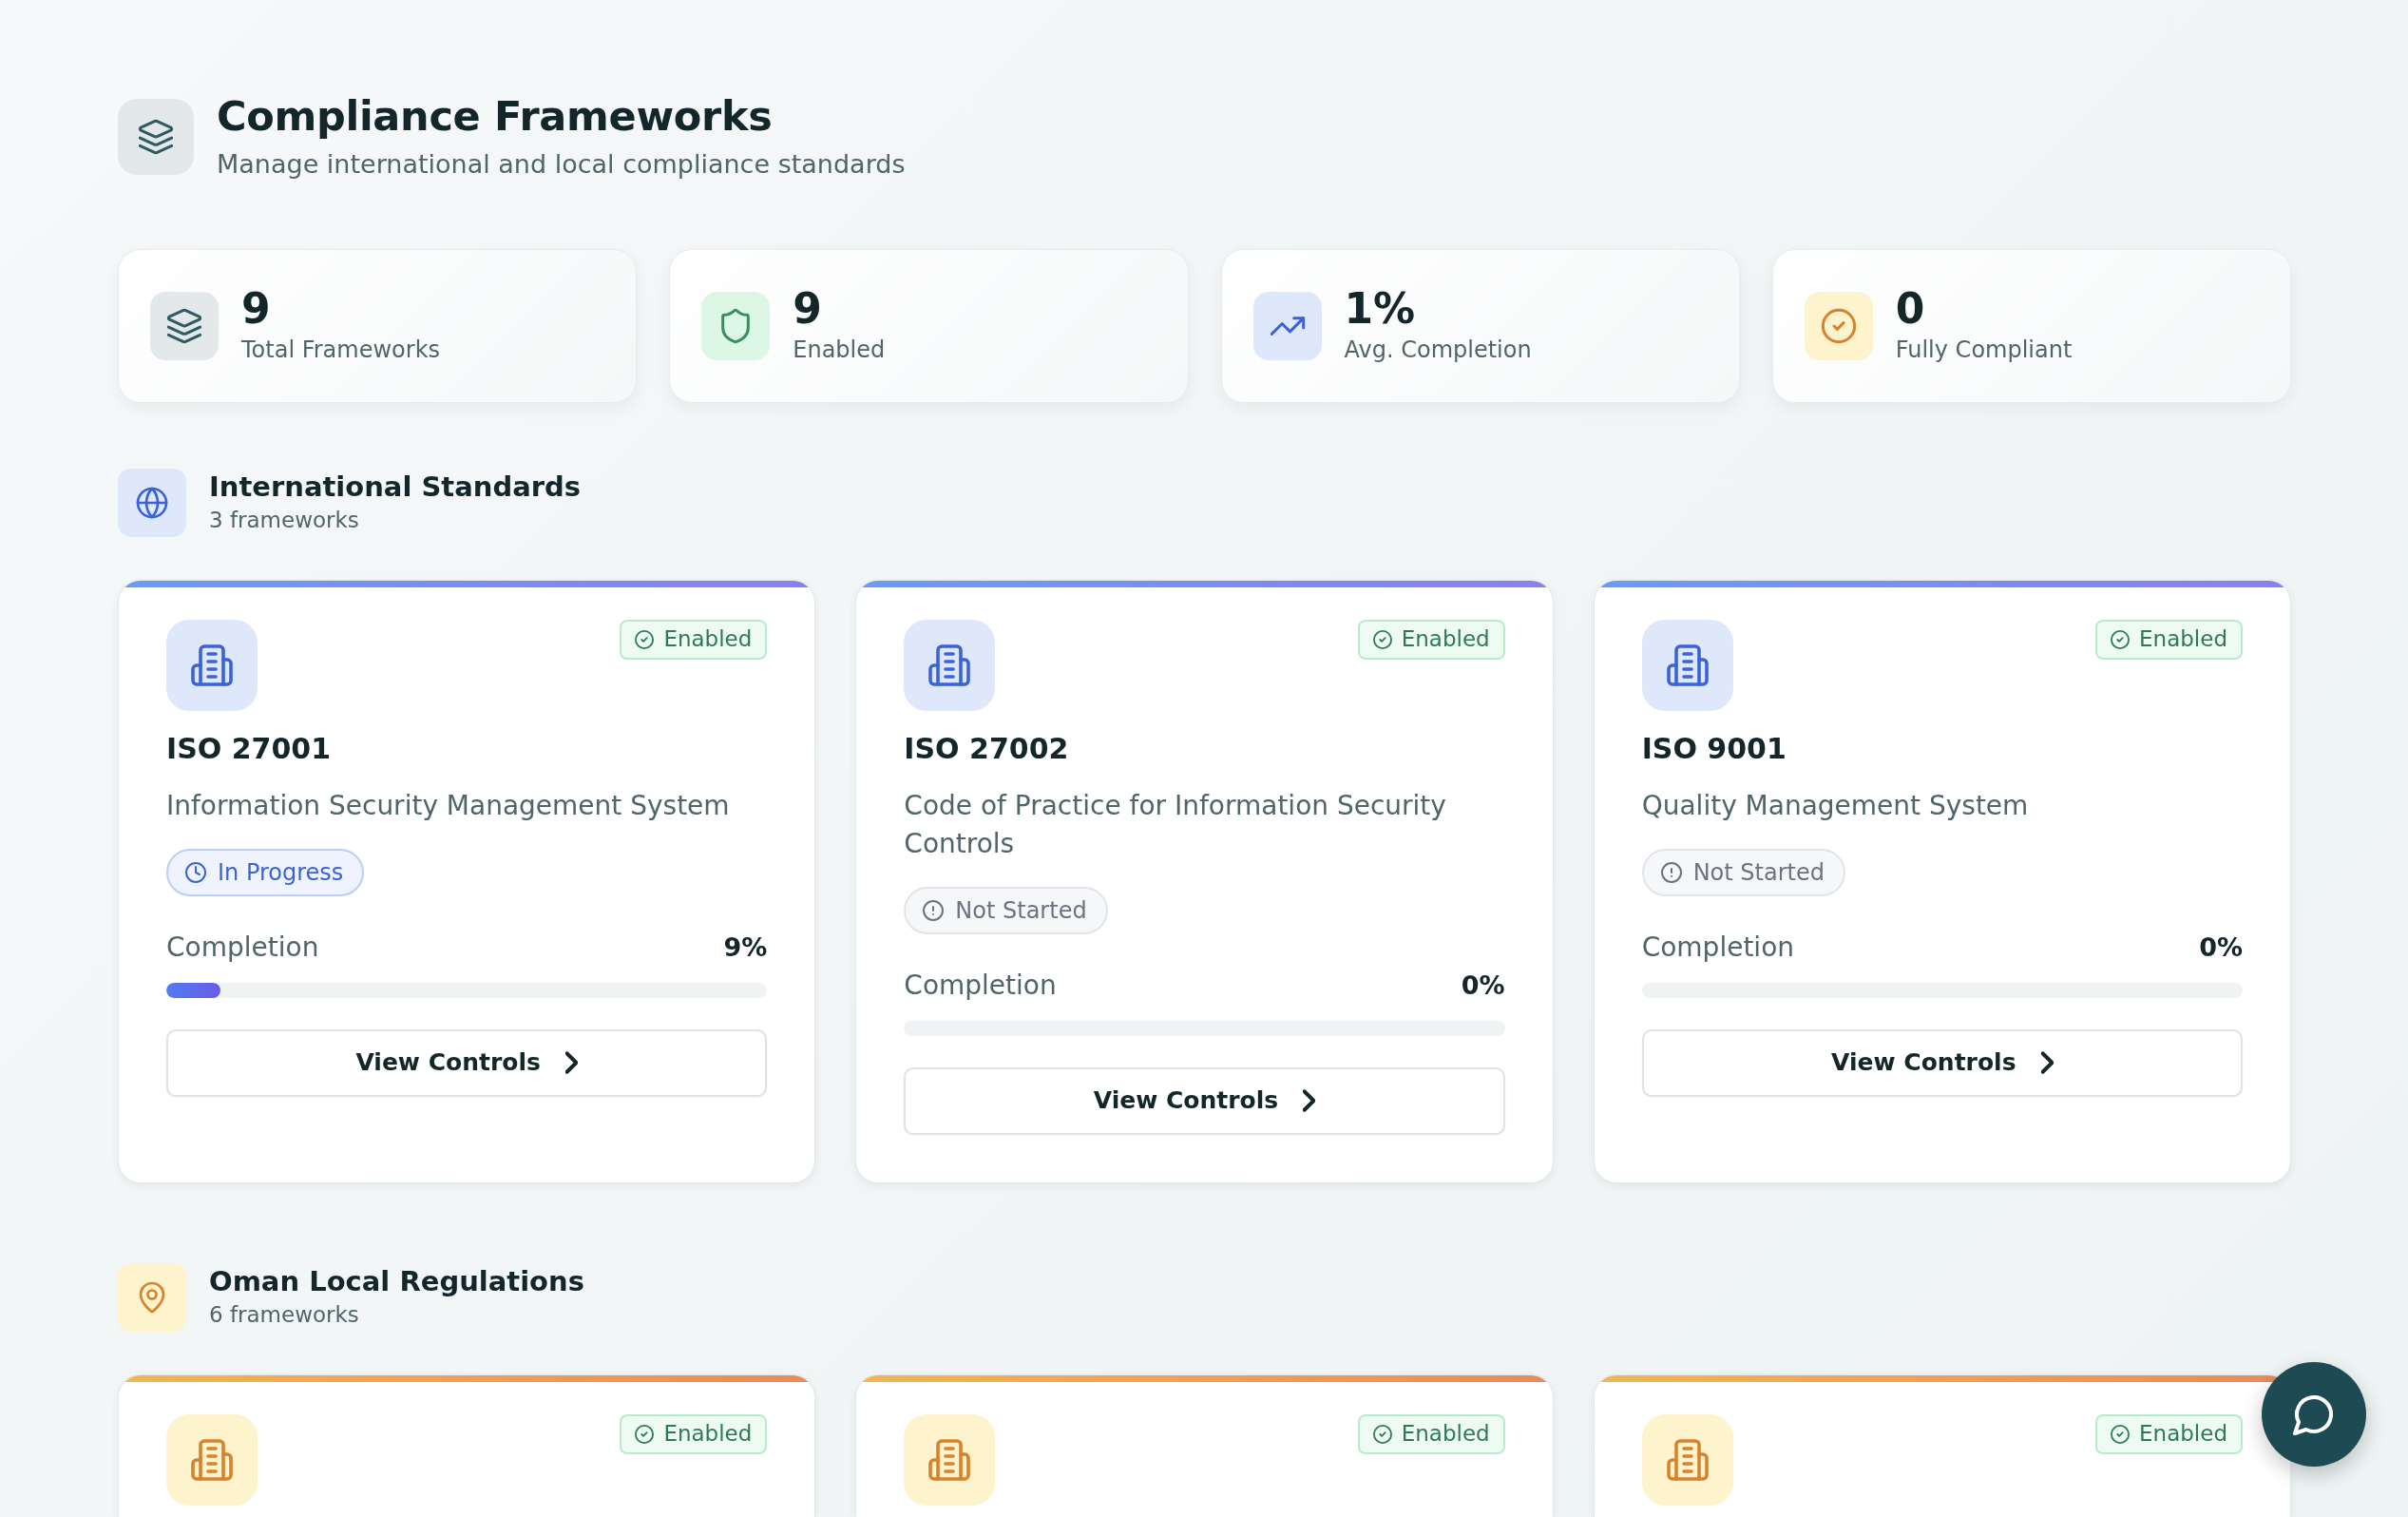  Describe the element at coordinates (285, 521) in the screenshot. I see `section-count: 3 frameworks` at that location.